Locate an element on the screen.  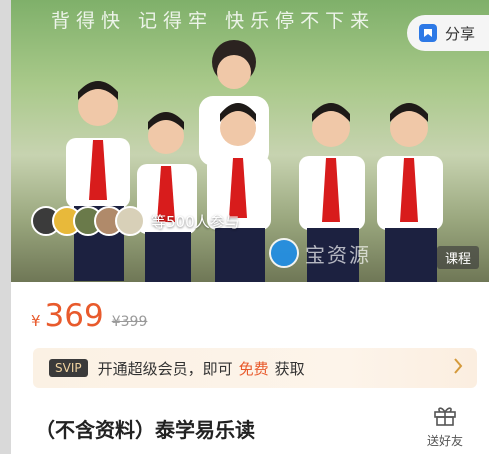
course-title: （不含资料）泰学易乐读 is located at coordinates (145, 430).